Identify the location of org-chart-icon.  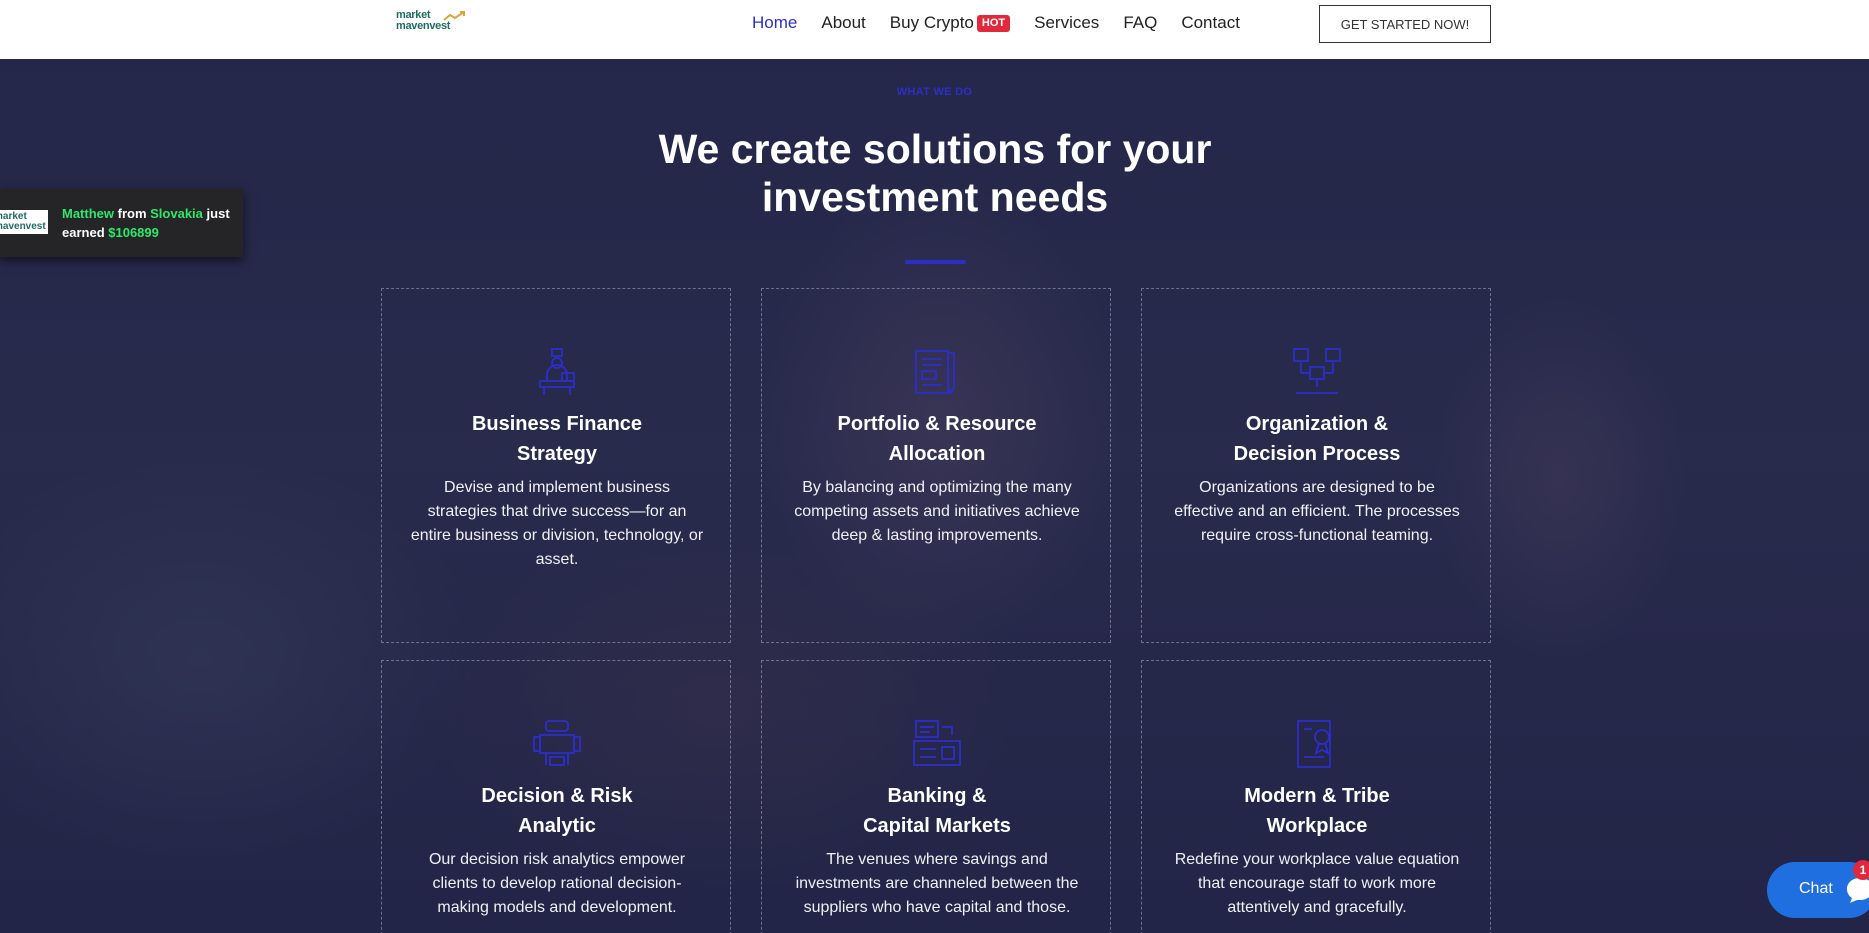
(1317, 371).